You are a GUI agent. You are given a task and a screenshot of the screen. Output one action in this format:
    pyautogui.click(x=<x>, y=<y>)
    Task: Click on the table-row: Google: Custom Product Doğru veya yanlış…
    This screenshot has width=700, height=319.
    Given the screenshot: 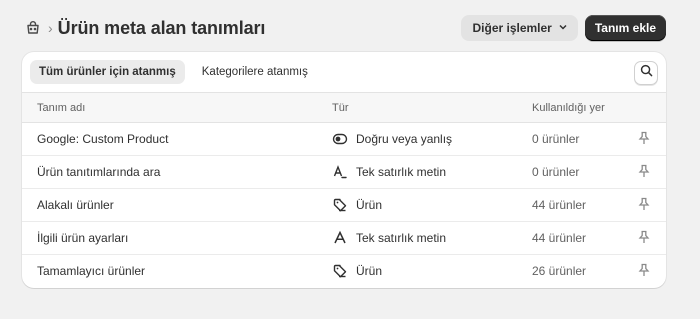 What is the action you would take?
    pyautogui.click(x=344, y=139)
    